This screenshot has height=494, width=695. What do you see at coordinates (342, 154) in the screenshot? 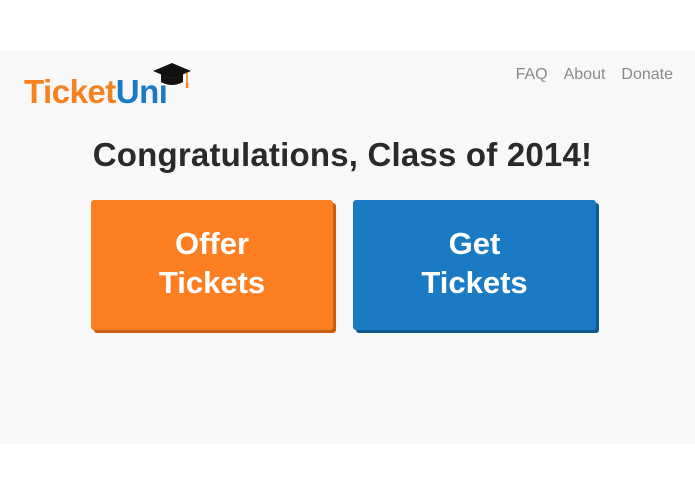
I see `page-headline: Congratulations, Class of 2014!` at bounding box center [342, 154].